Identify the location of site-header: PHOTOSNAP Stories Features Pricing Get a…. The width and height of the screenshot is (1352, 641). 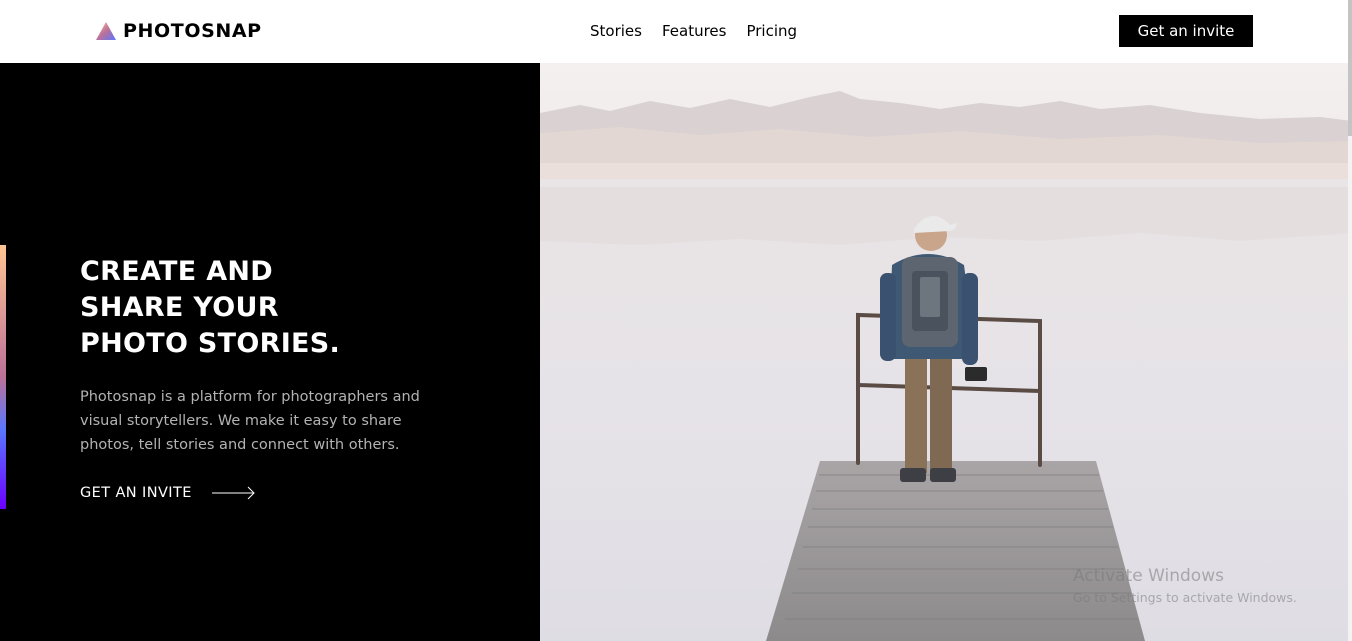
(676, 31).